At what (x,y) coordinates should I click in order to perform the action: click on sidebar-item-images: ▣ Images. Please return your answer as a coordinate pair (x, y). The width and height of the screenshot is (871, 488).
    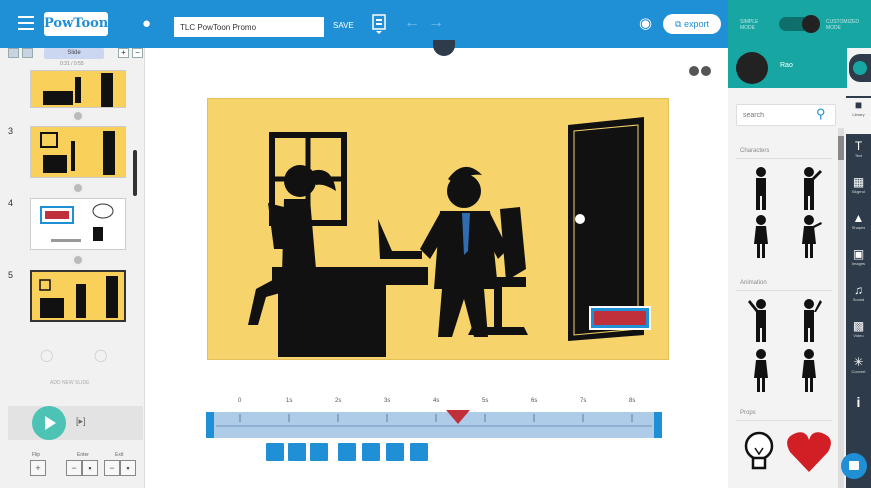
    Looking at the image, I should click on (858, 257).